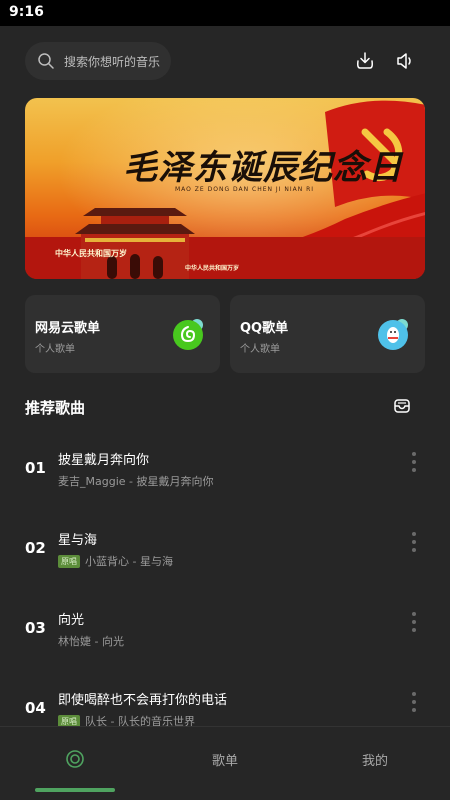 Image resolution: width=450 pixels, height=800 pixels. I want to click on nav-label: 歌单, so click(224, 761).